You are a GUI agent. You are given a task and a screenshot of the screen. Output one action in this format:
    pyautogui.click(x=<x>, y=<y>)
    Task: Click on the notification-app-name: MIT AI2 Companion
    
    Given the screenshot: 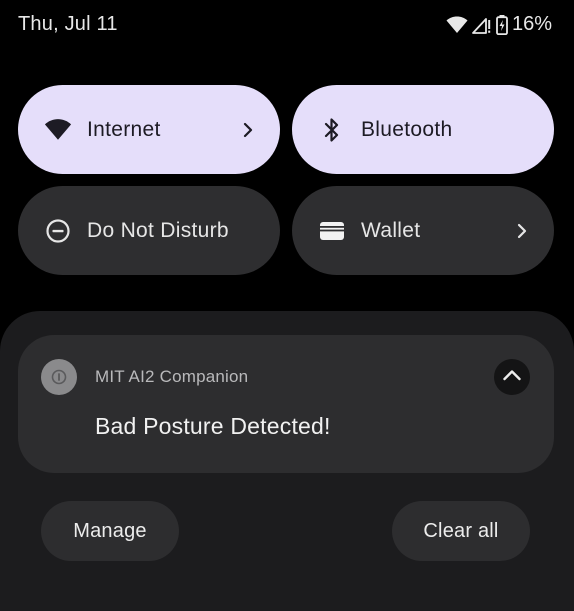 What is the action you would take?
    pyautogui.click(x=172, y=376)
    